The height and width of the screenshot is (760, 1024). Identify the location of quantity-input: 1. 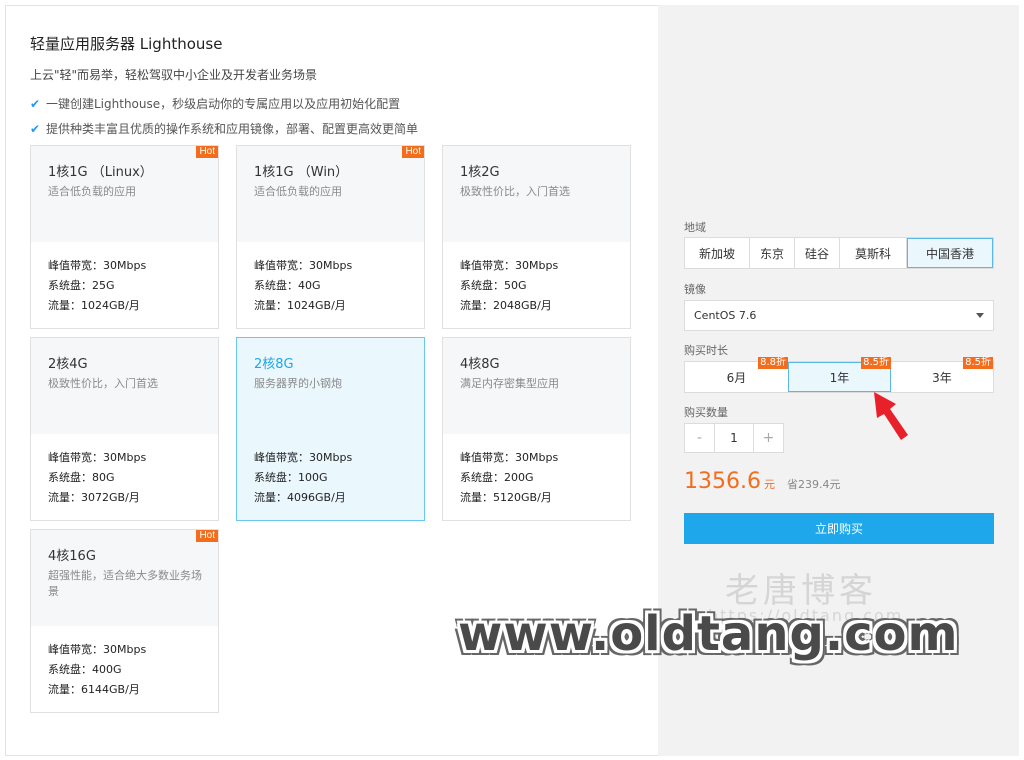
(734, 438).